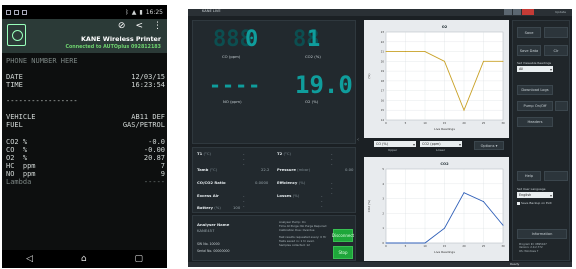  I want to click on information-button: Information, so click(542, 234).